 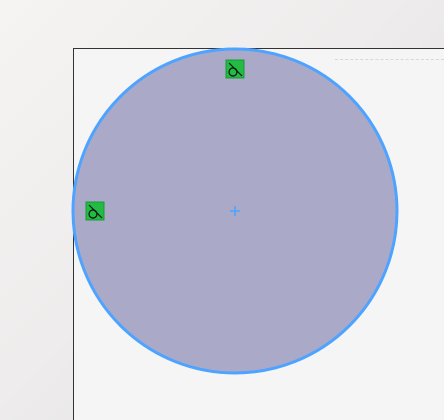 What do you see at coordinates (95, 211) in the screenshot?
I see `left-tangent-constraint-icon` at bounding box center [95, 211].